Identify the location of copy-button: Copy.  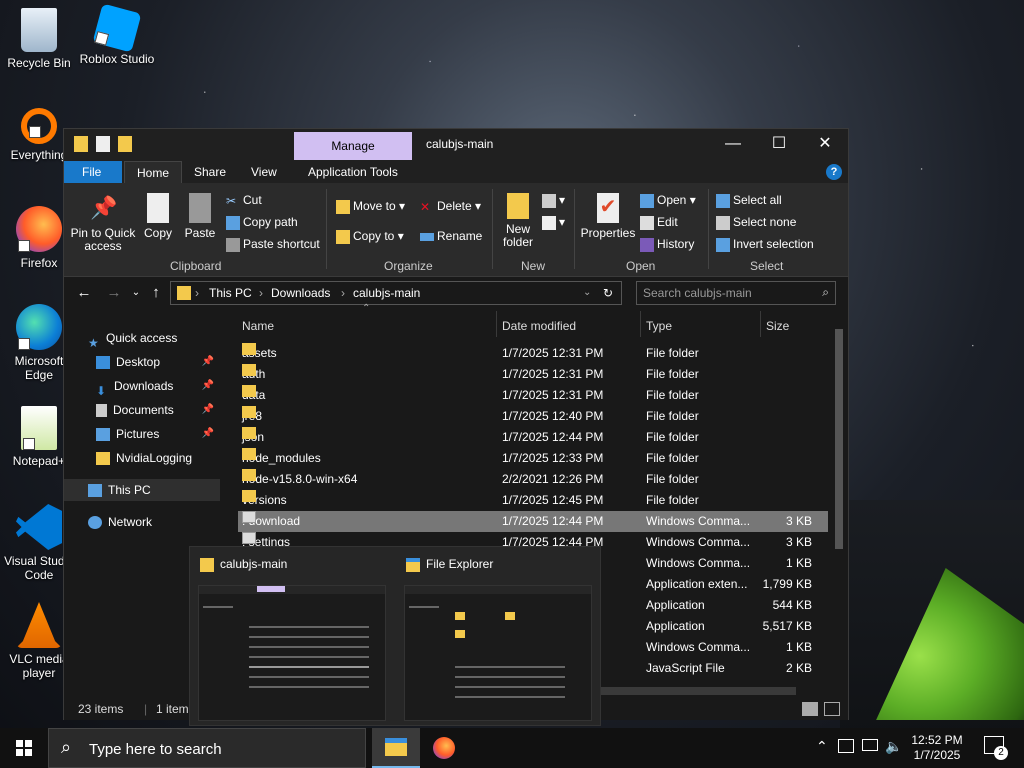
(158, 216).